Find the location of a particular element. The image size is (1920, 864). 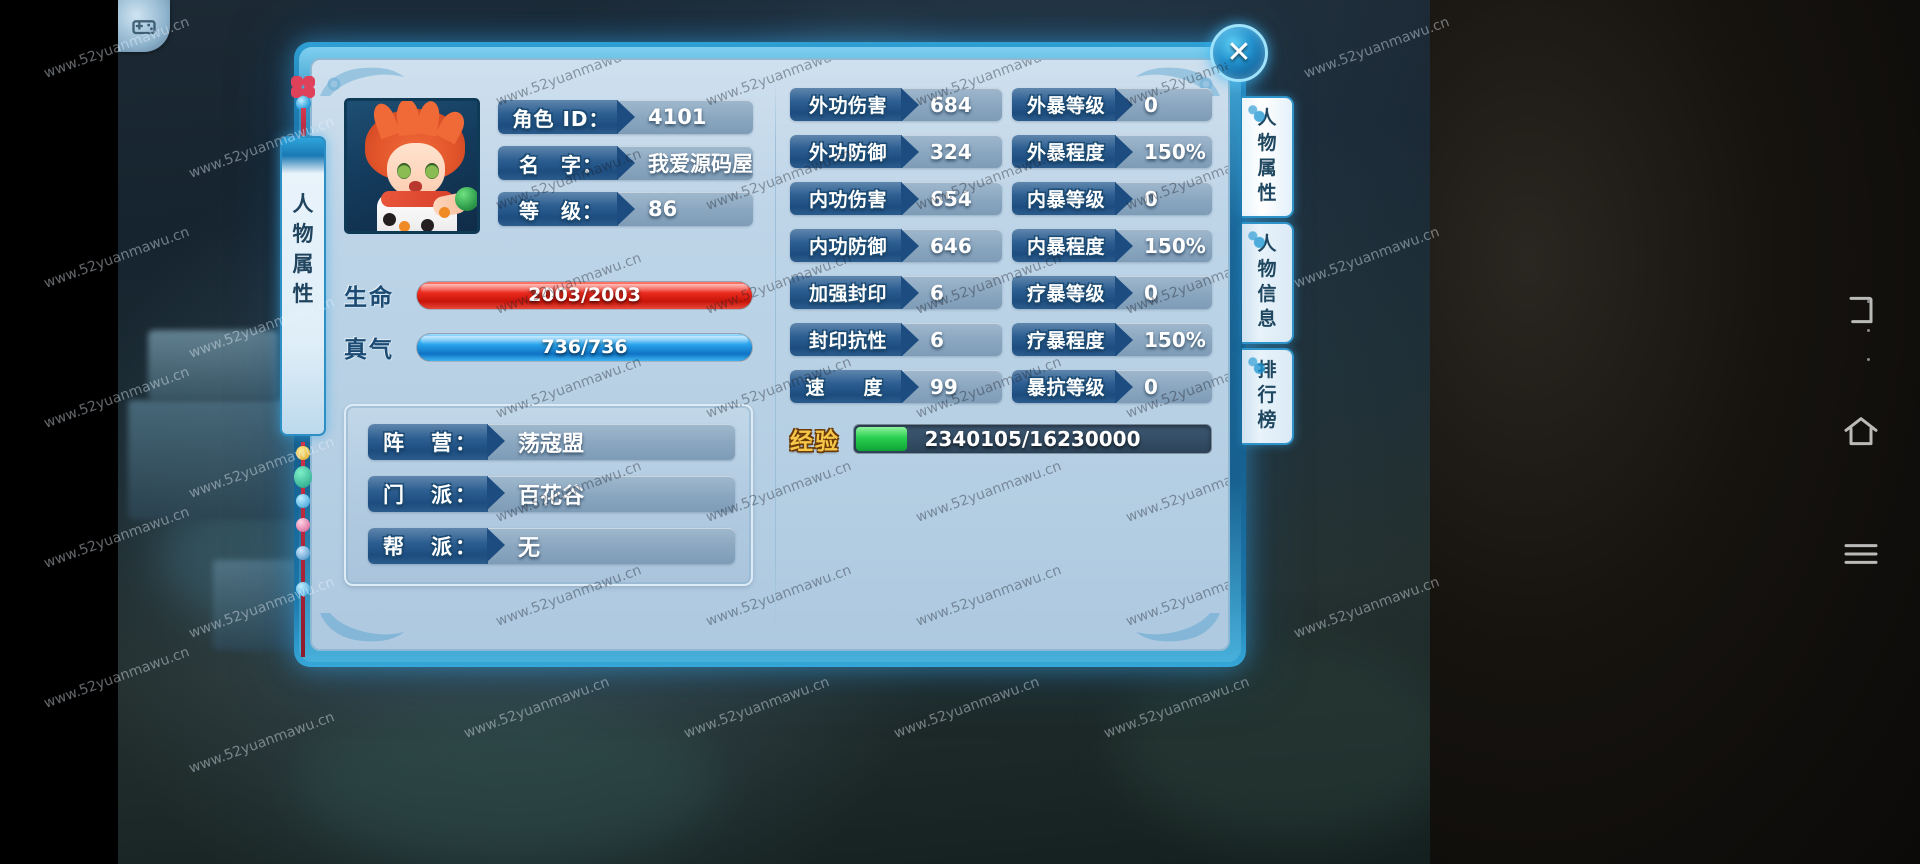

knot-icon is located at coordinates (303, 87).